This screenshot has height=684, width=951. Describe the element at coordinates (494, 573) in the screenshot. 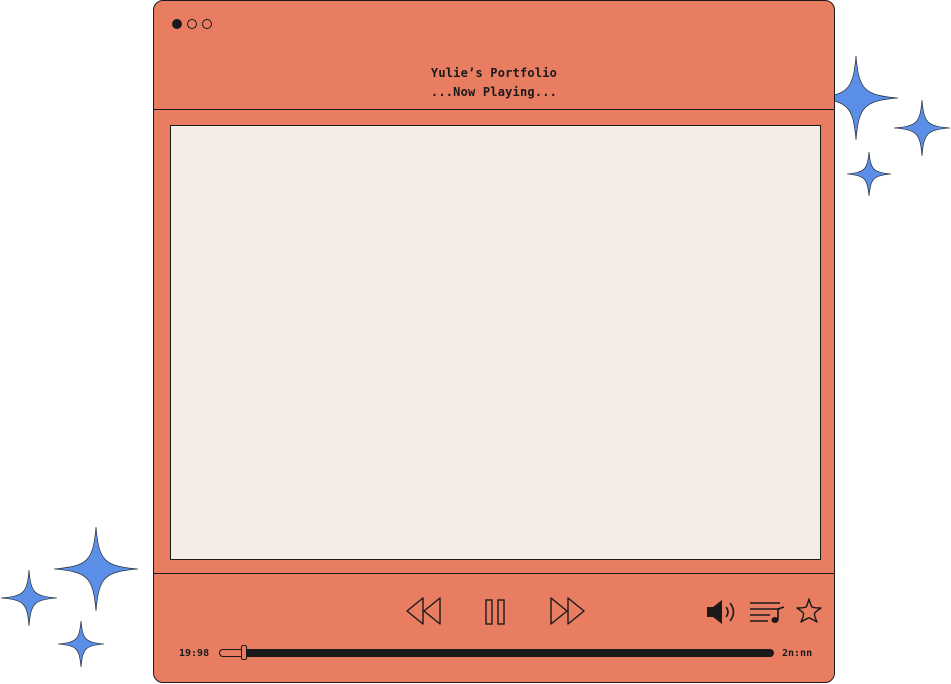

I see `controls-divider` at that location.